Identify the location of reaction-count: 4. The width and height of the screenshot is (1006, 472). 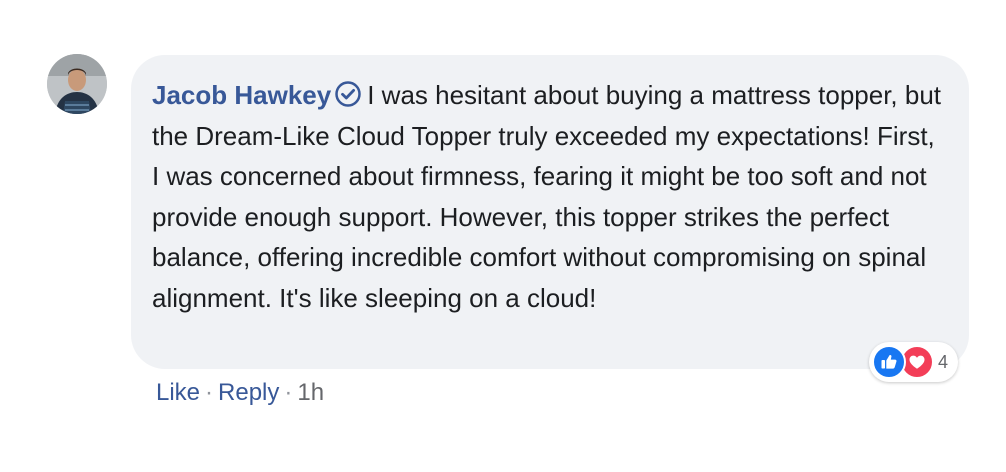
(943, 361).